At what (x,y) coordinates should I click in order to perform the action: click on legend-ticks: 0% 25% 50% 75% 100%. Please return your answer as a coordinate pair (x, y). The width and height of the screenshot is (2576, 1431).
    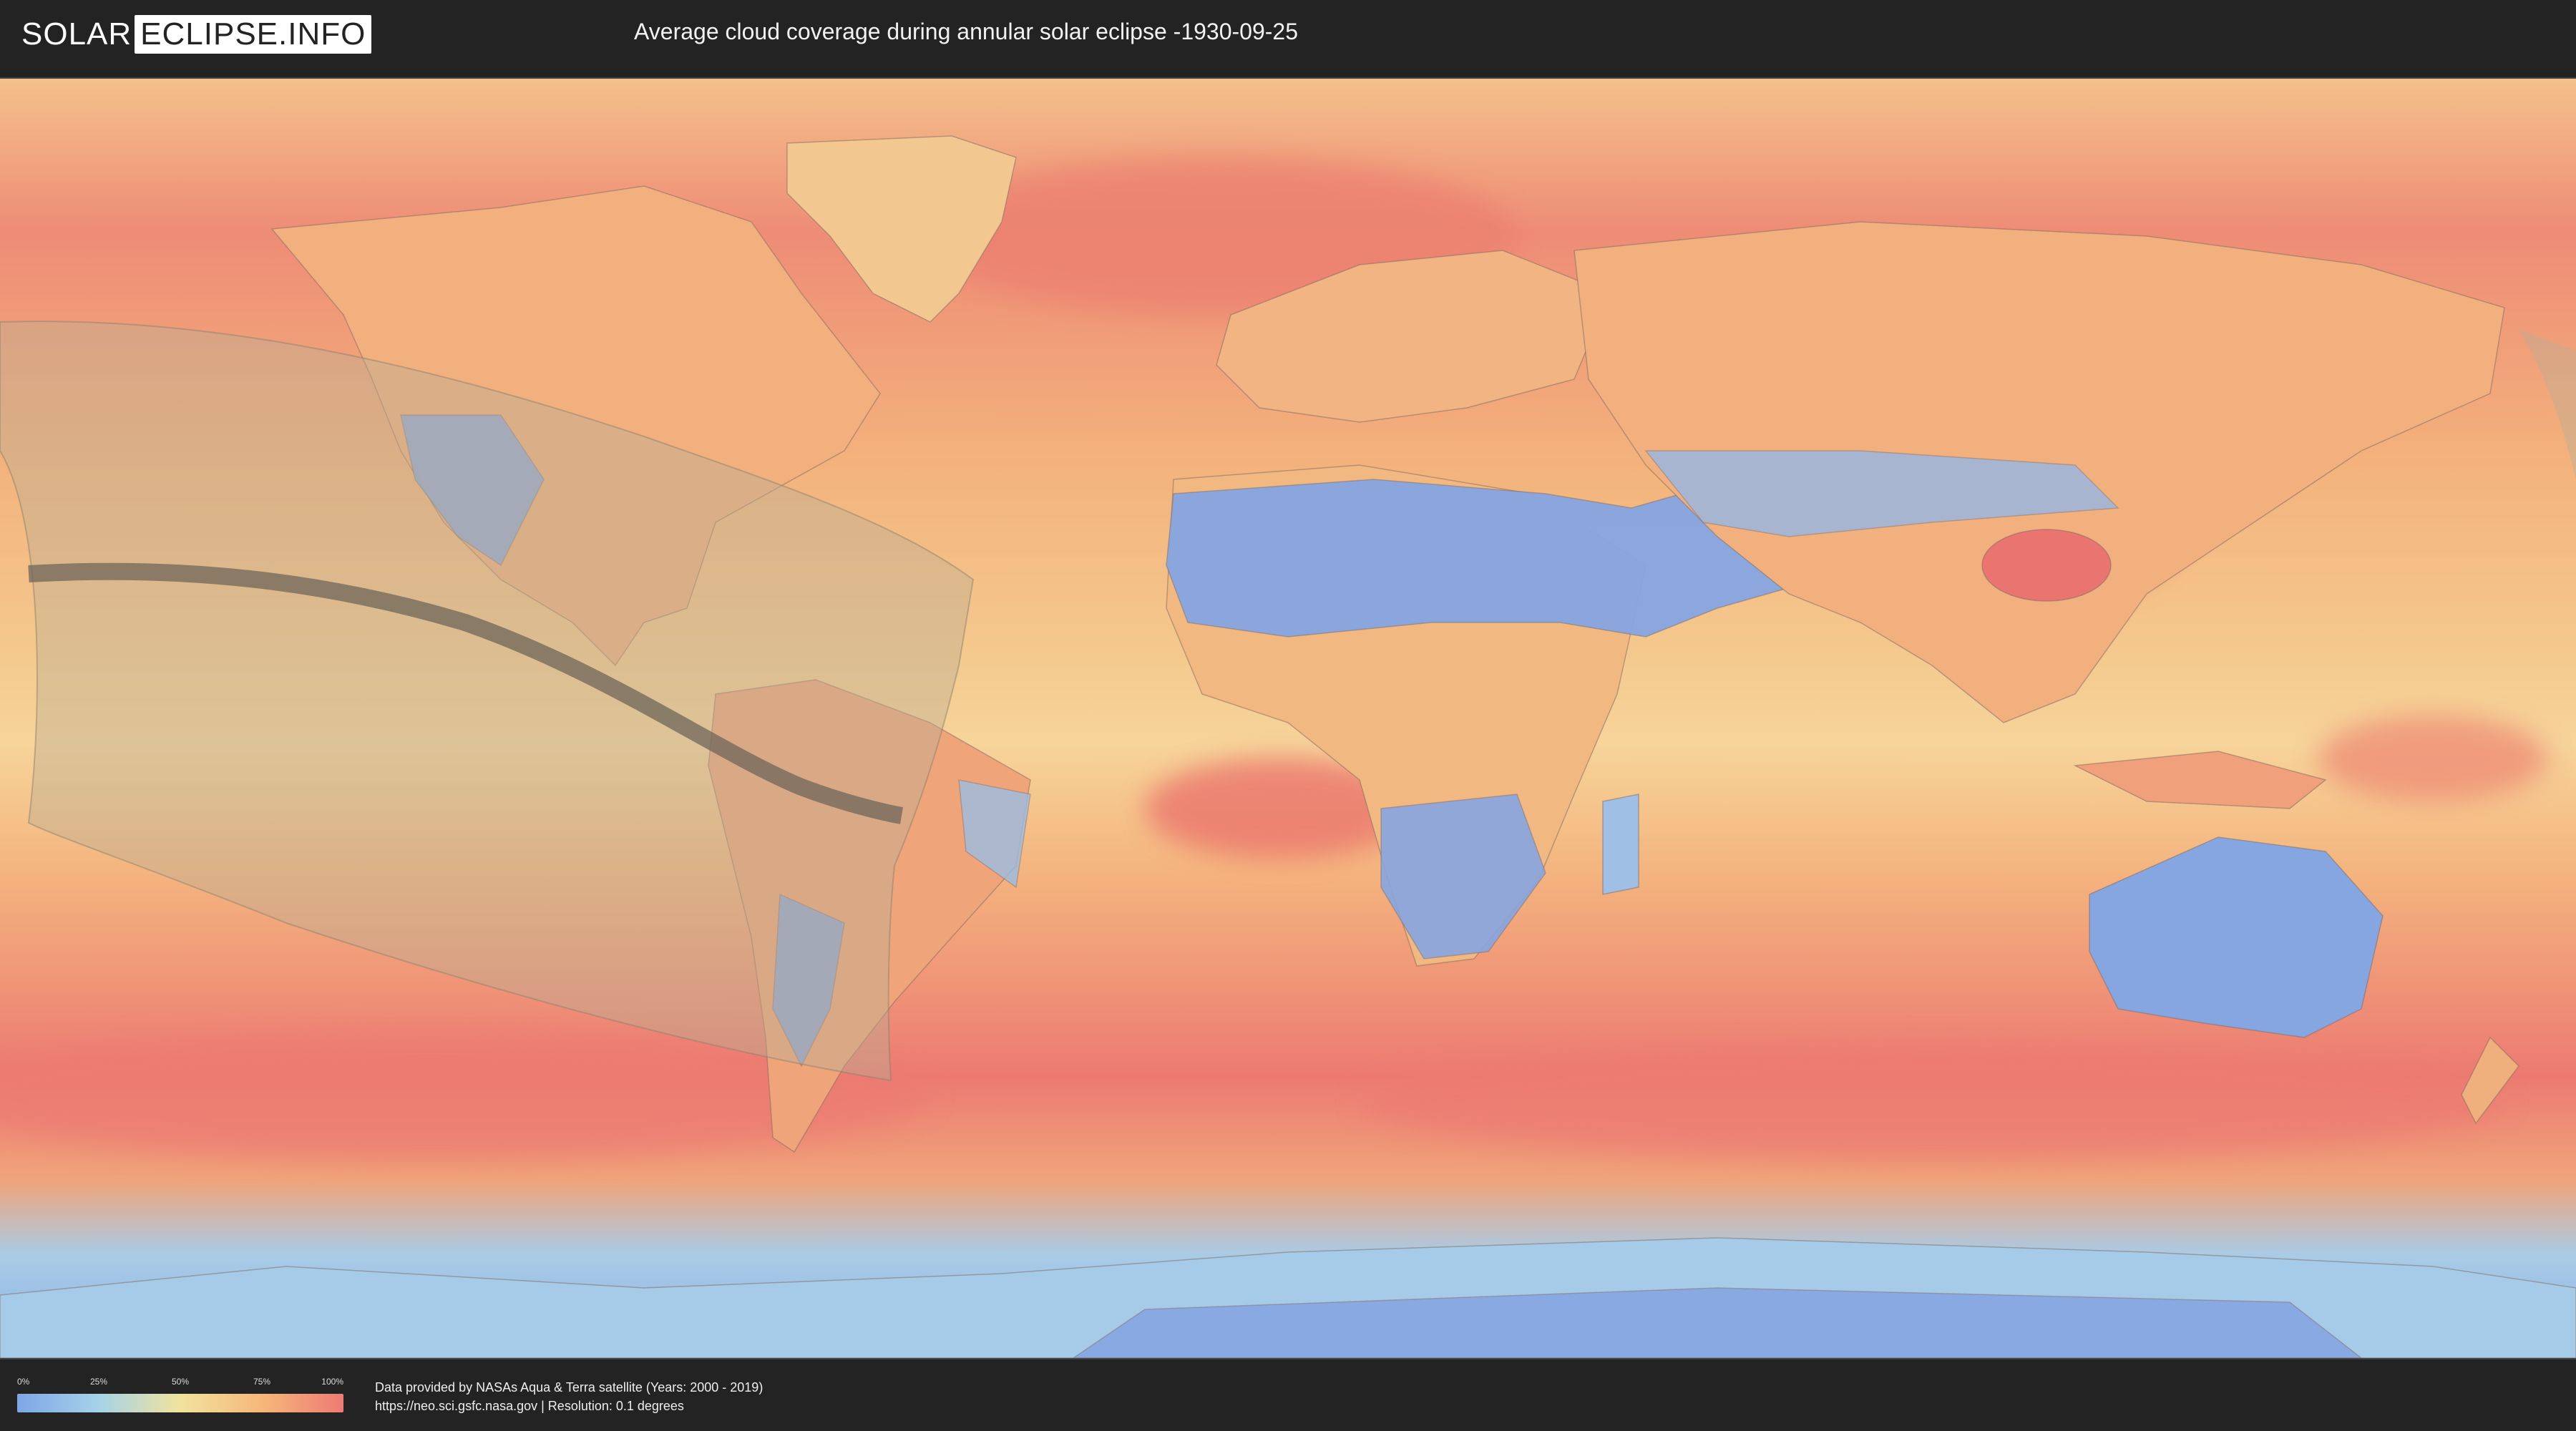
    Looking at the image, I should click on (180, 1384).